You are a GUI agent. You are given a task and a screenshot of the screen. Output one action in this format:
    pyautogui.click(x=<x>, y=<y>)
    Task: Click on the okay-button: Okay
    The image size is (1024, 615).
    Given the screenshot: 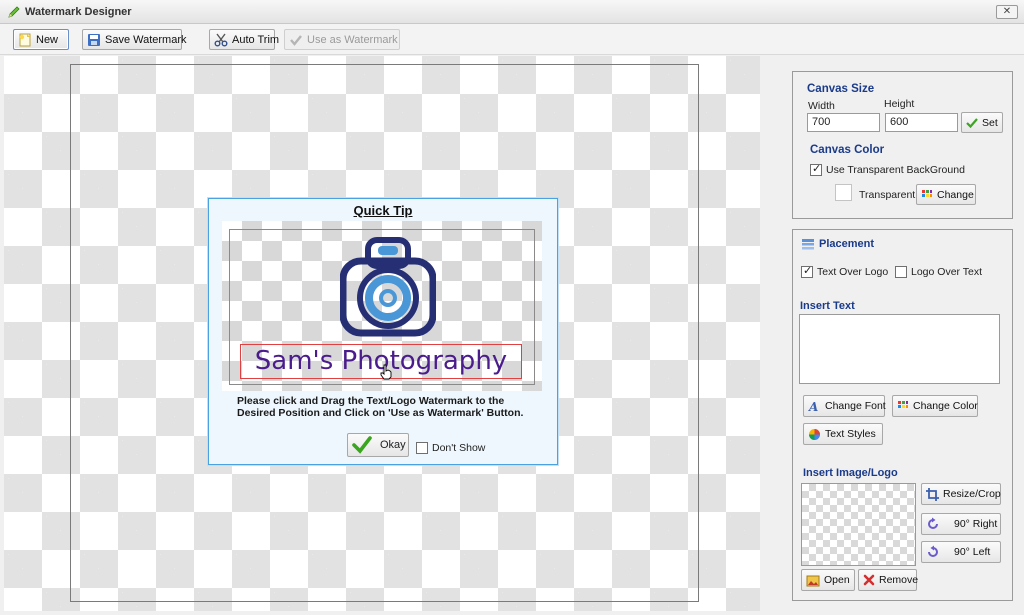 What is the action you would take?
    pyautogui.click(x=378, y=445)
    